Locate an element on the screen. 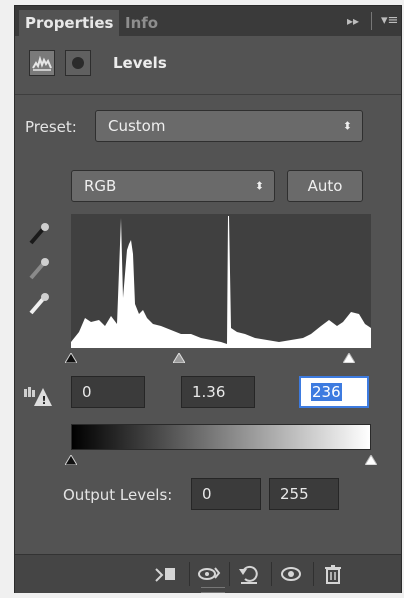 The width and height of the screenshot is (404, 598). eyedropper-gray-icon is located at coordinates (39, 269).